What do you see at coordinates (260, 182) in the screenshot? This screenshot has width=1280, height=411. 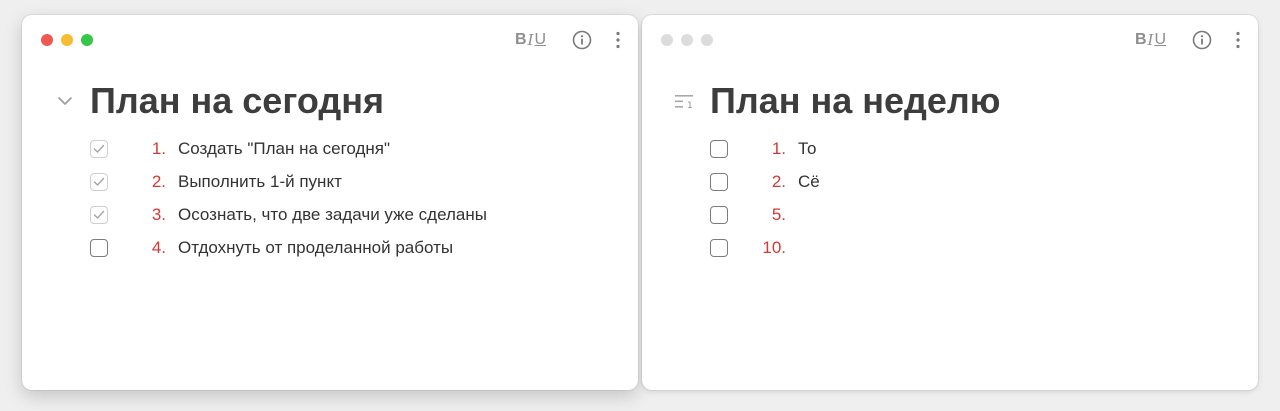 I see `item-text: Выполнить 1-й пункт` at bounding box center [260, 182].